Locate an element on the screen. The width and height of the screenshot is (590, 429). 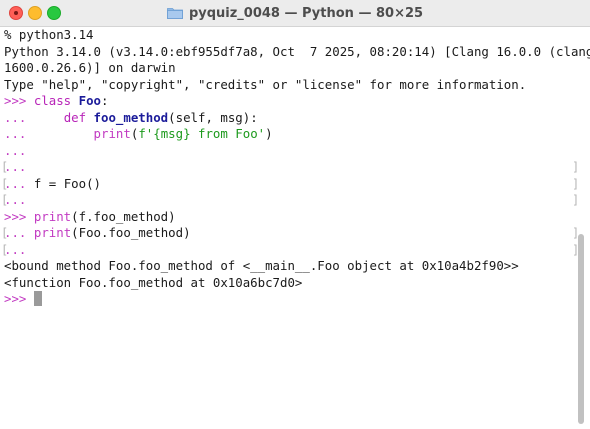
folder-icon is located at coordinates (175, 13).